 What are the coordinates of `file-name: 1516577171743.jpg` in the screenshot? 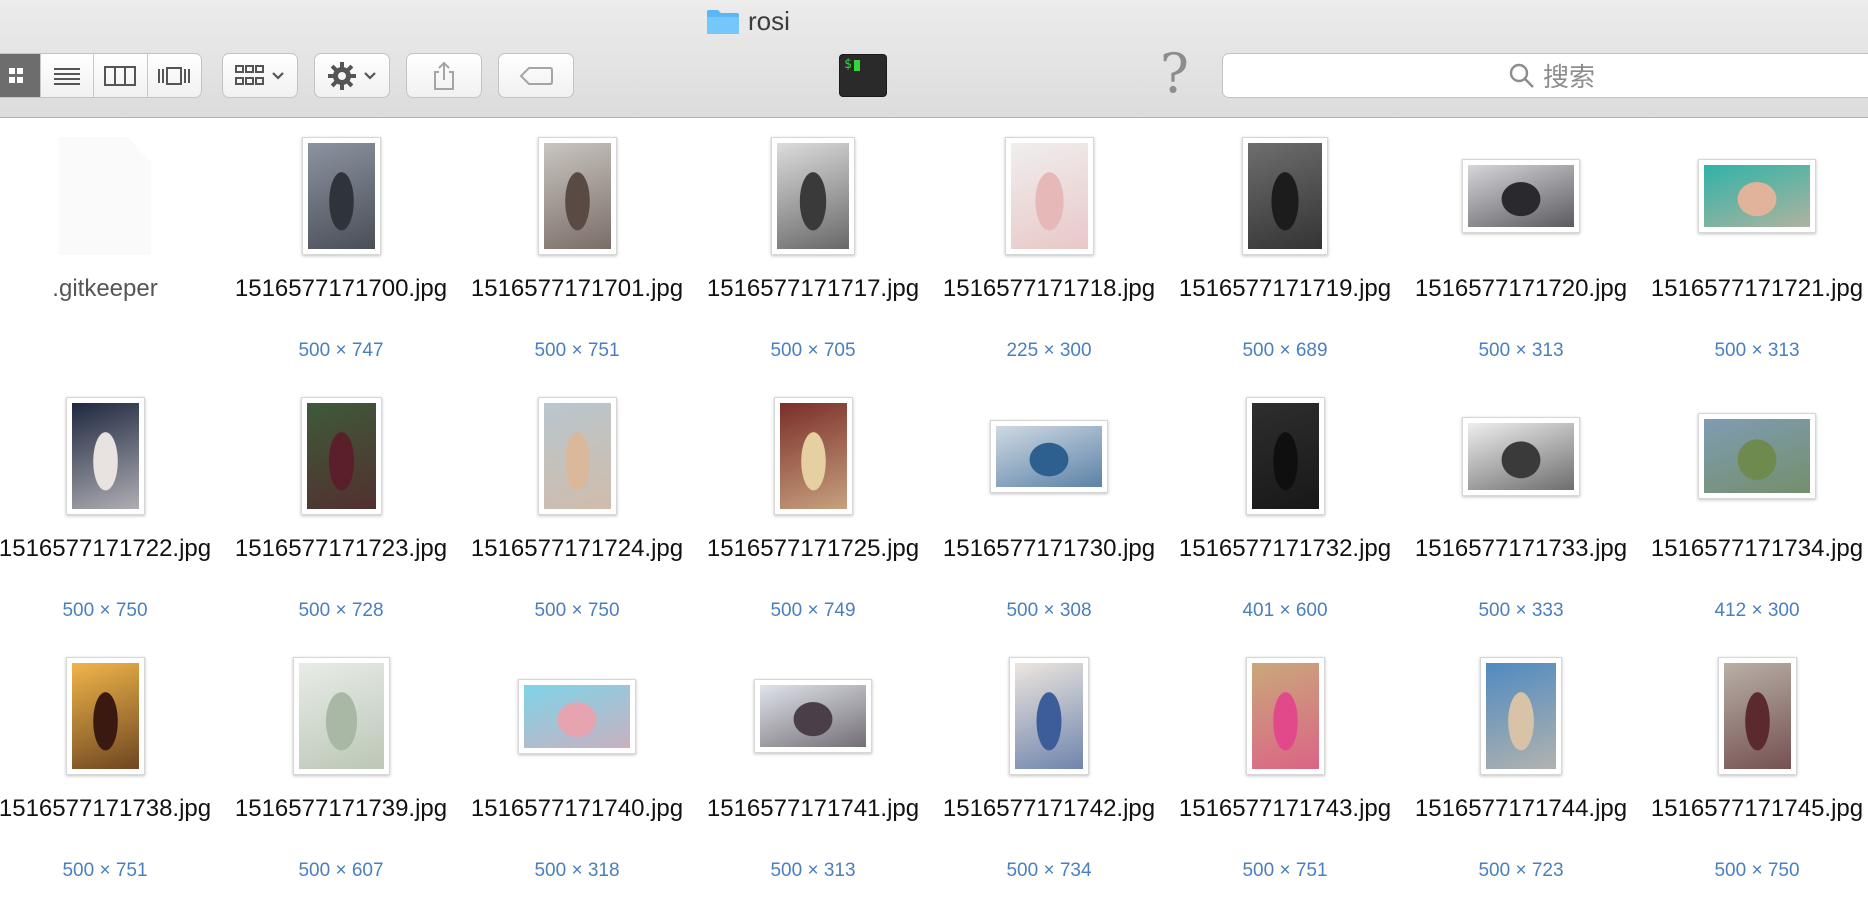 It's located at (1285, 808).